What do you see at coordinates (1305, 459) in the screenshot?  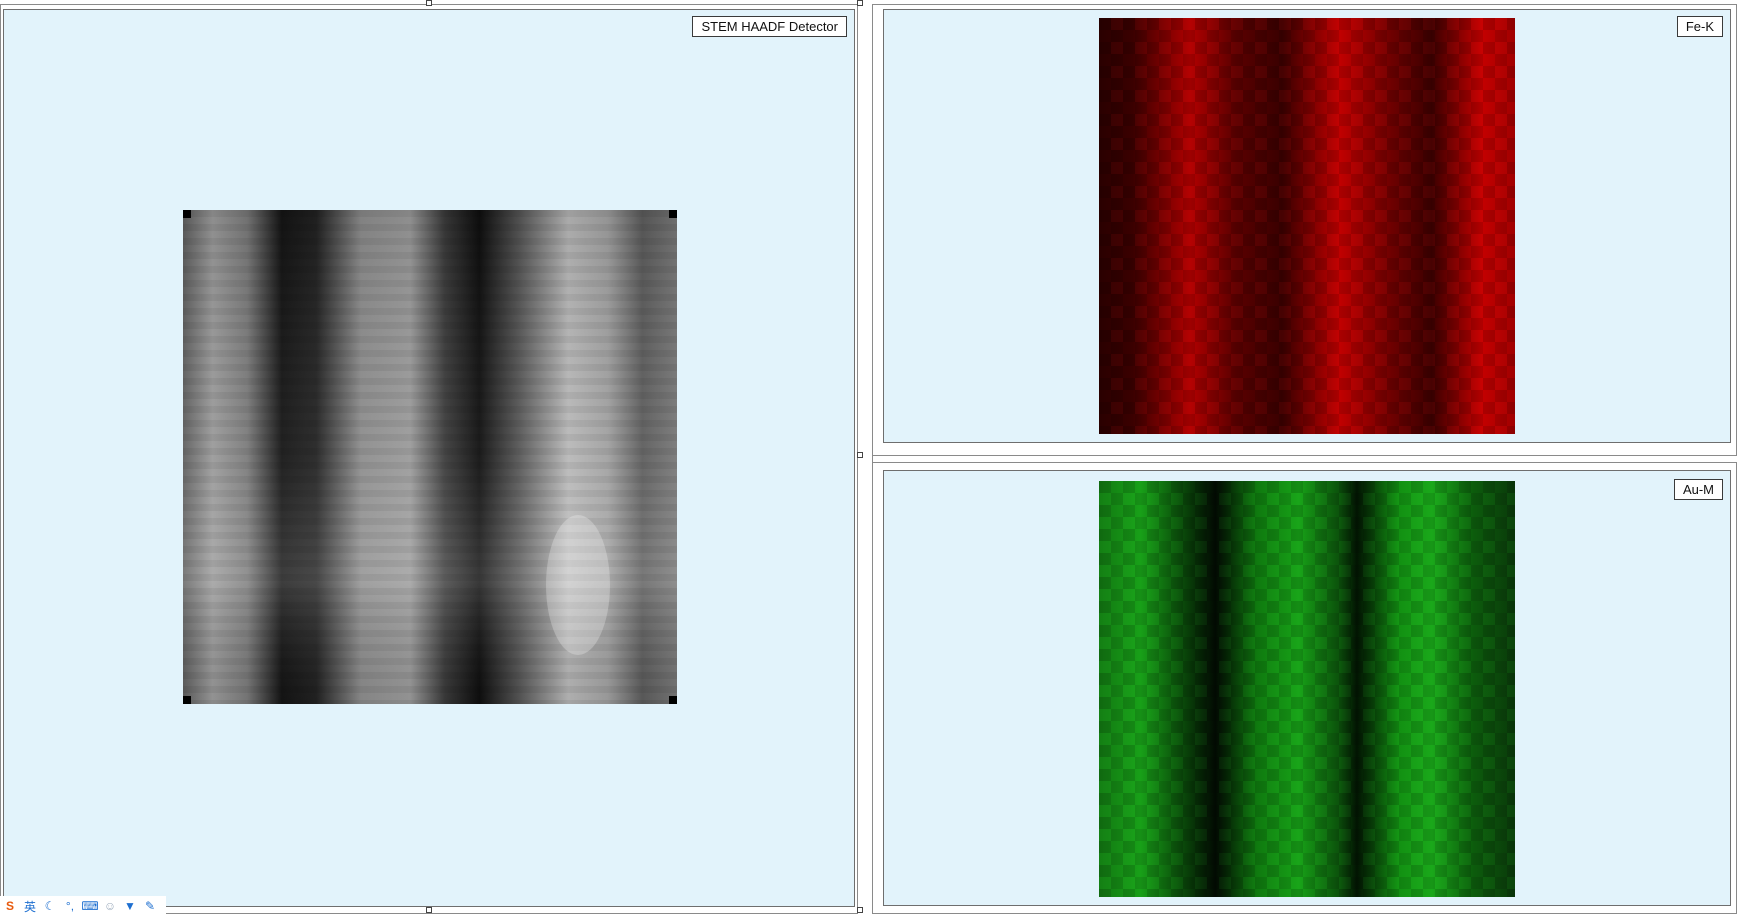 I see `right-panels-divider` at bounding box center [1305, 459].